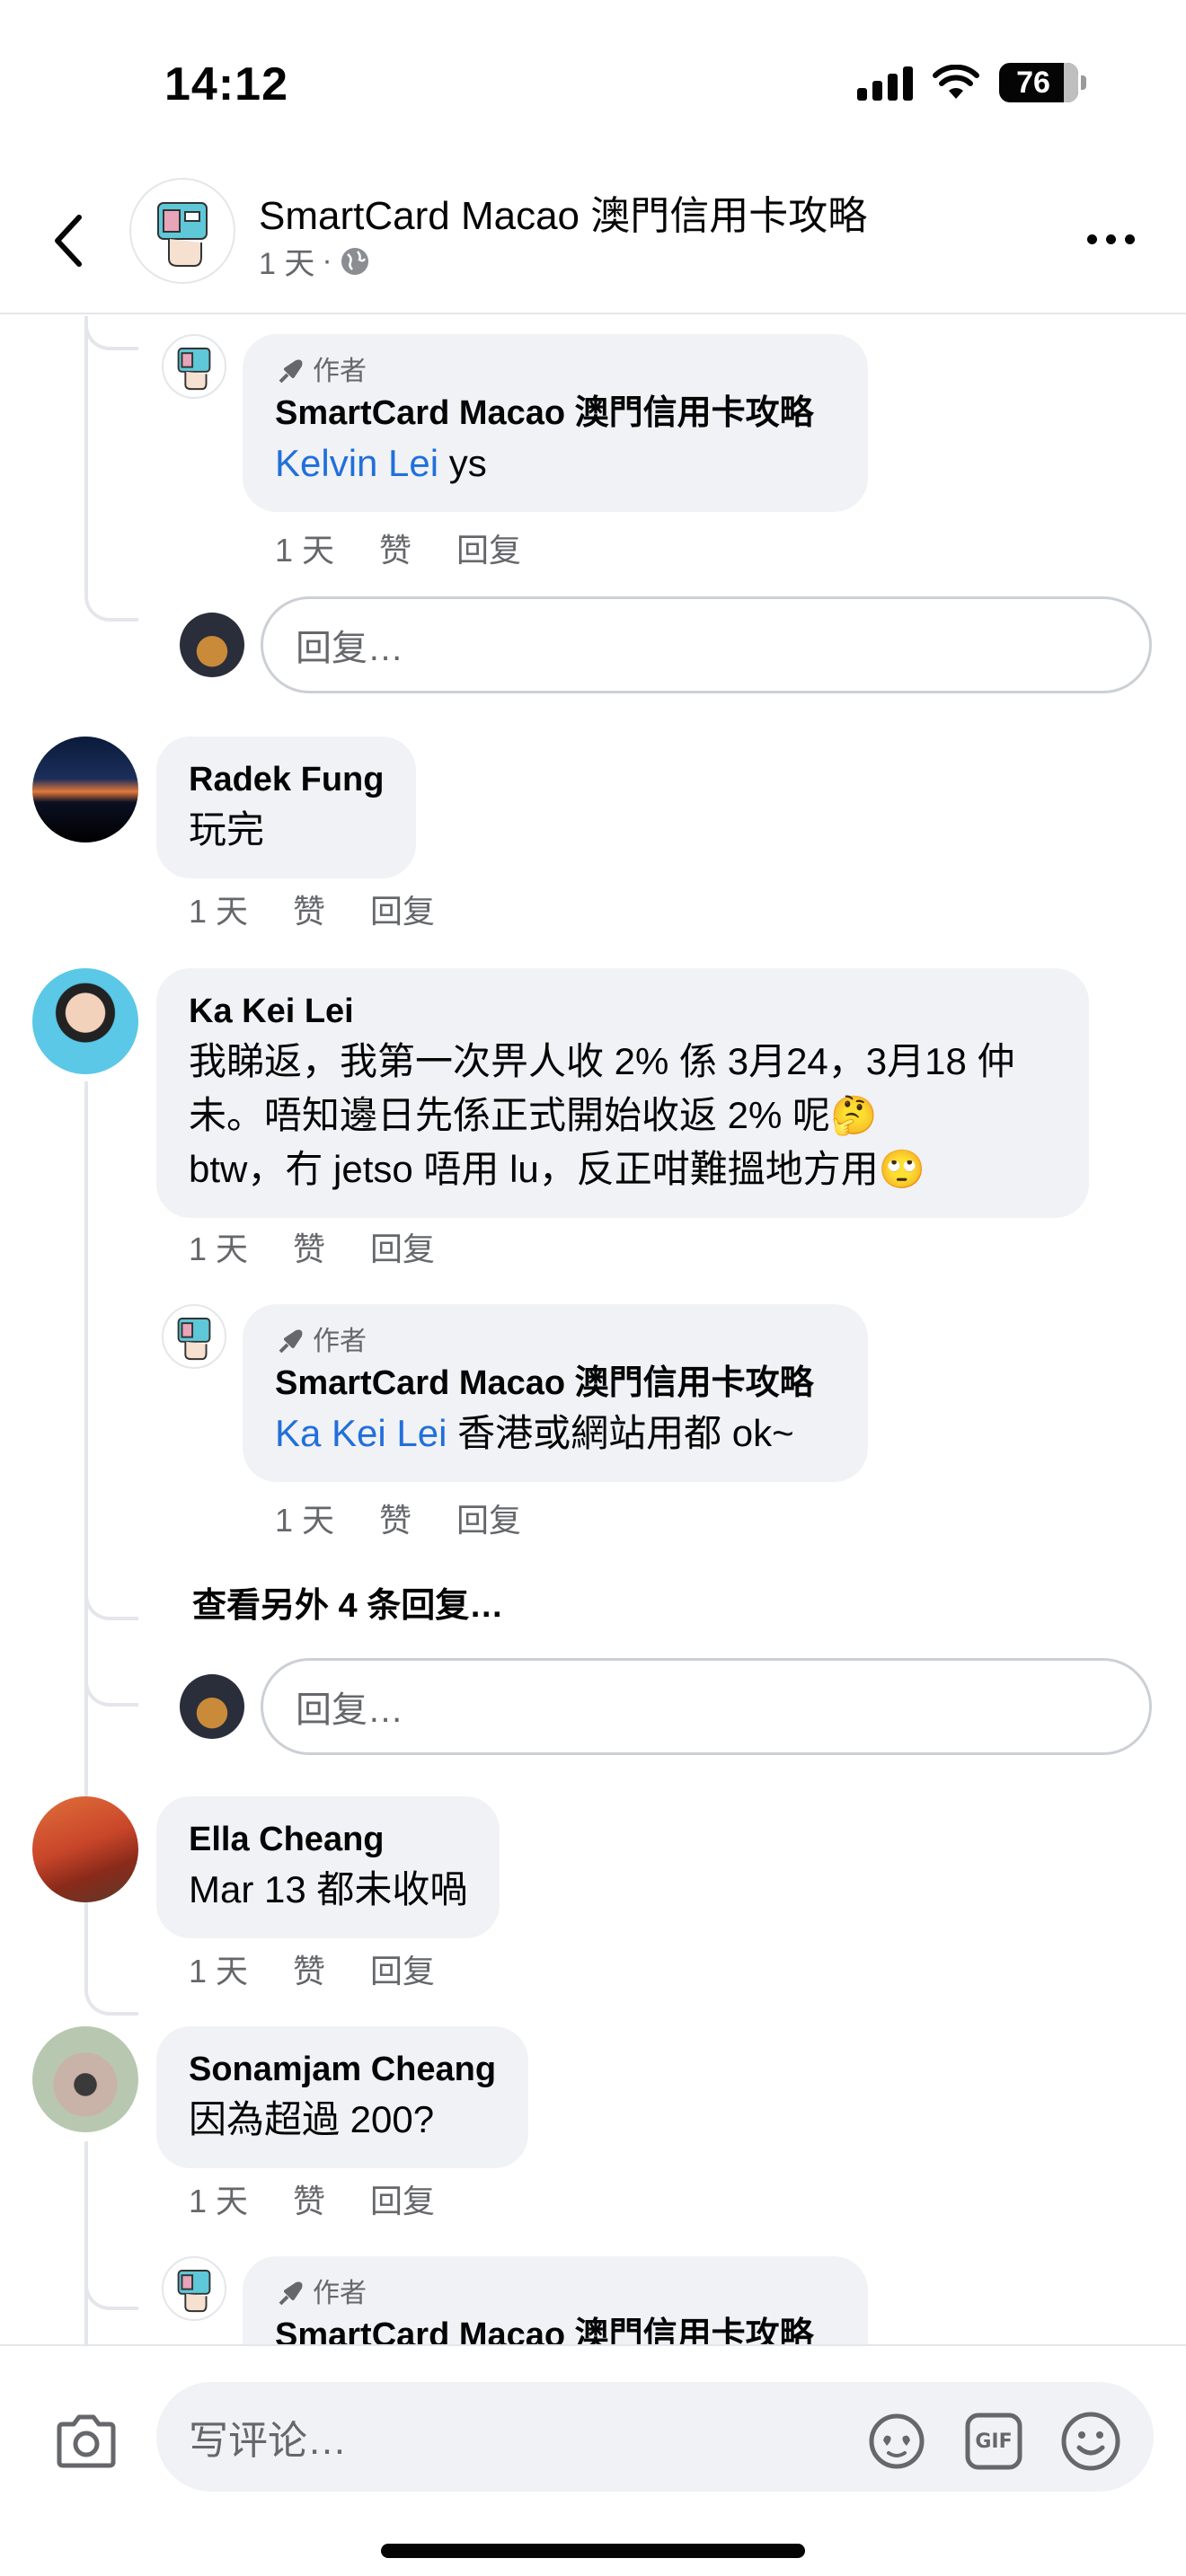 Image resolution: width=1186 pixels, height=2576 pixels. I want to click on back-button, so click(68, 240).